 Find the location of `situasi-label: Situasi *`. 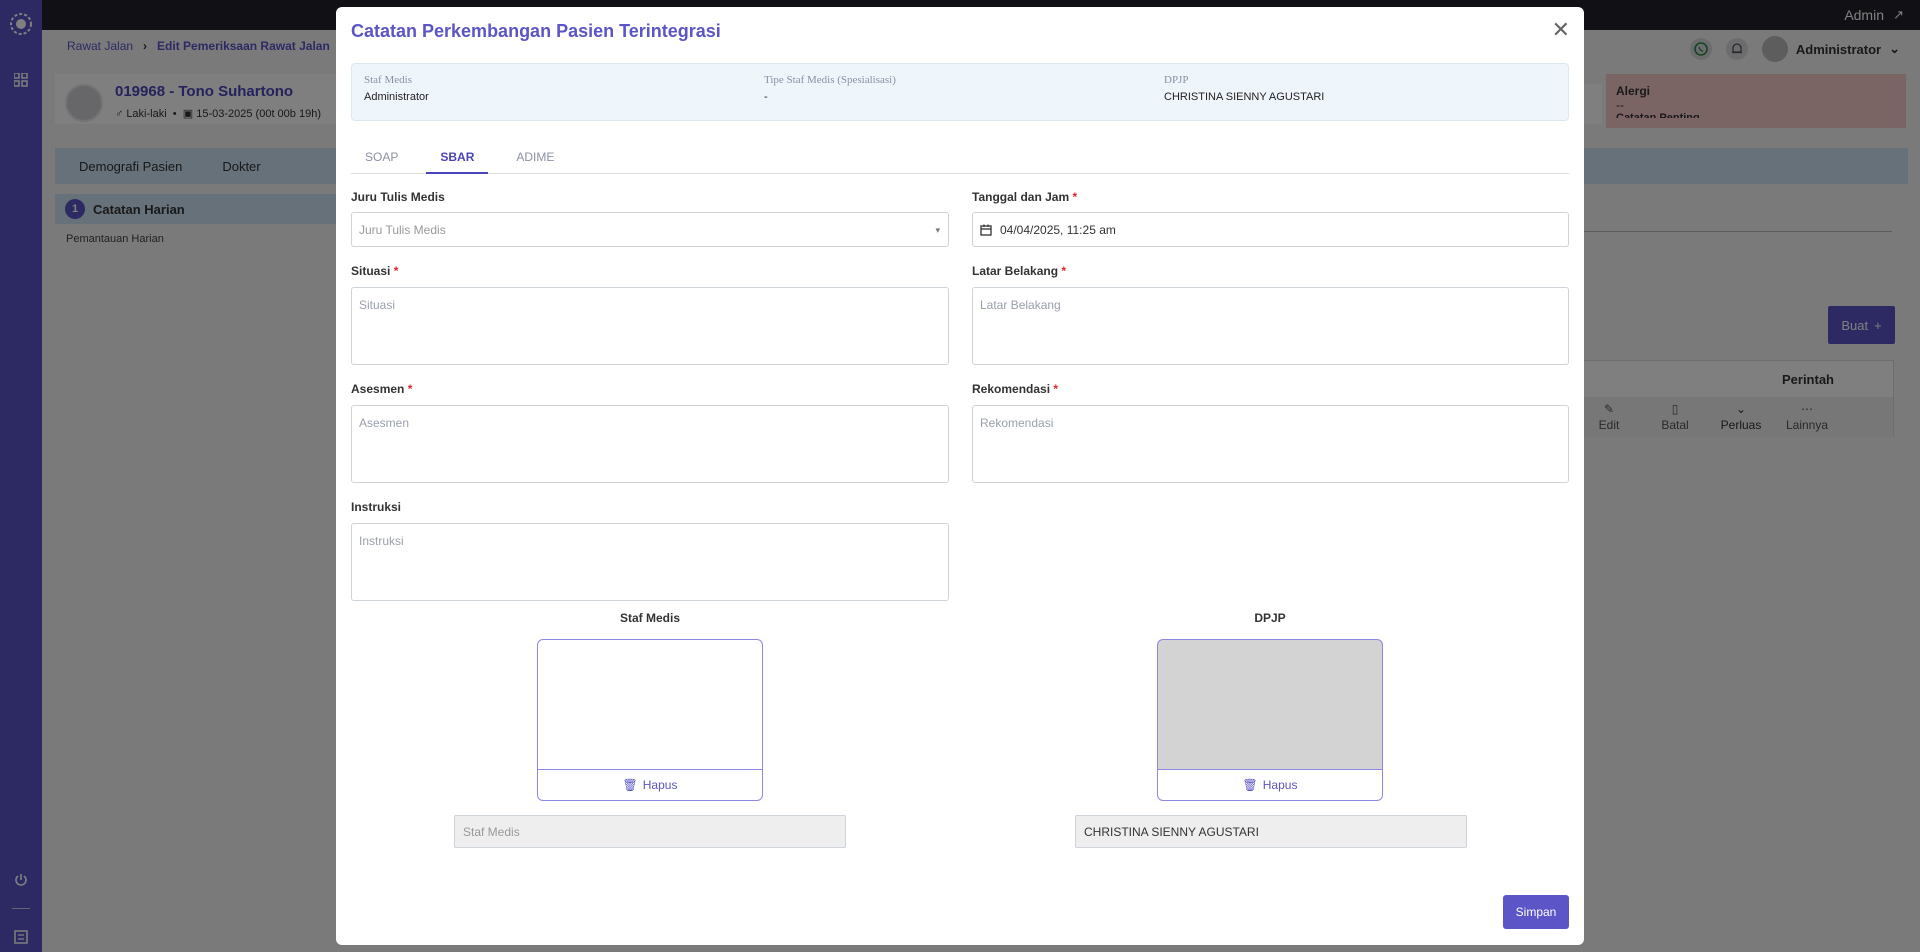

situasi-label: Situasi * is located at coordinates (374, 271).